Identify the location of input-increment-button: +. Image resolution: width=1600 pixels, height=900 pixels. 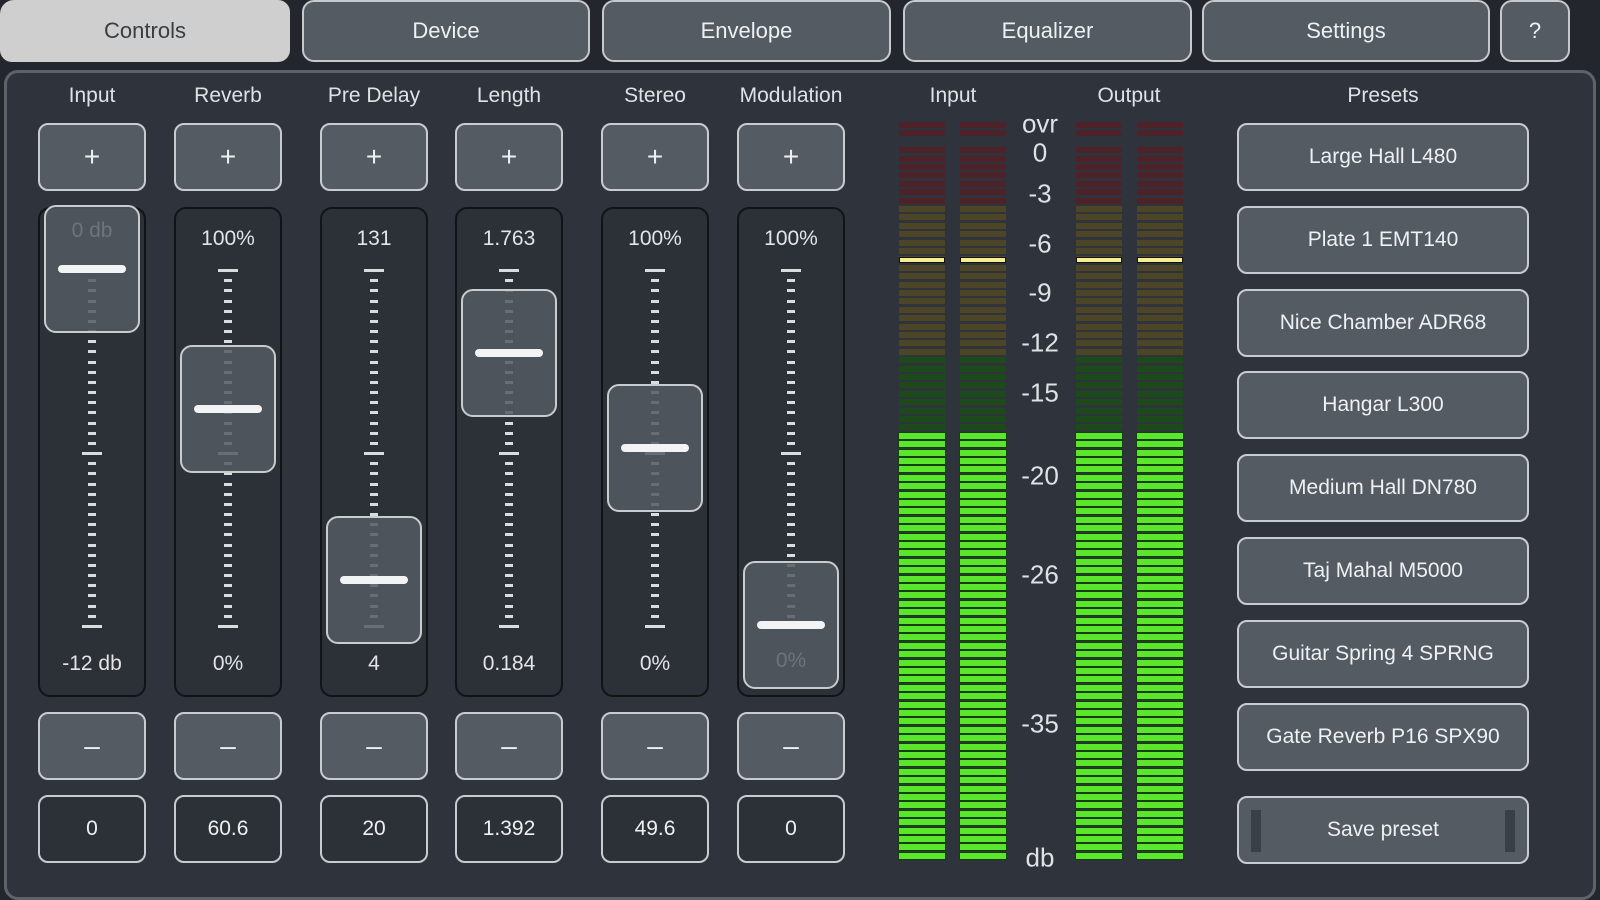
(92, 157).